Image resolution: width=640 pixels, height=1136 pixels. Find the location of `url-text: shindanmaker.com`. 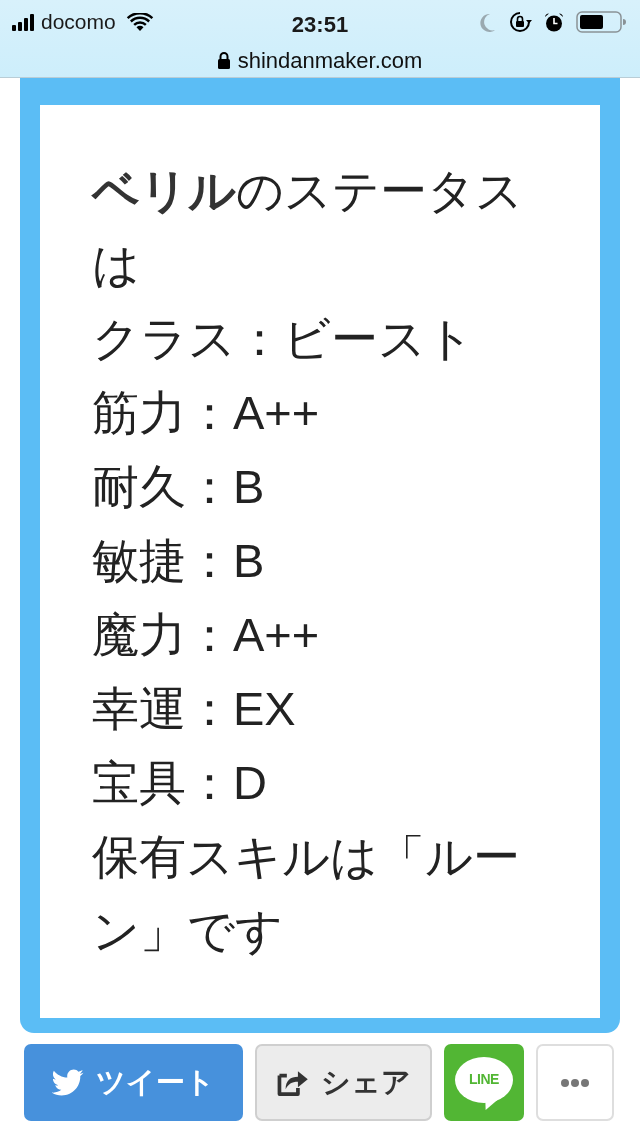

url-text: shindanmaker.com is located at coordinates (330, 61).